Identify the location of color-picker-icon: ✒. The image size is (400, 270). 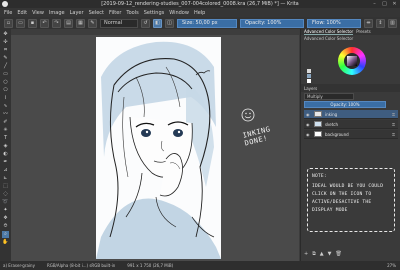
(5, 162).